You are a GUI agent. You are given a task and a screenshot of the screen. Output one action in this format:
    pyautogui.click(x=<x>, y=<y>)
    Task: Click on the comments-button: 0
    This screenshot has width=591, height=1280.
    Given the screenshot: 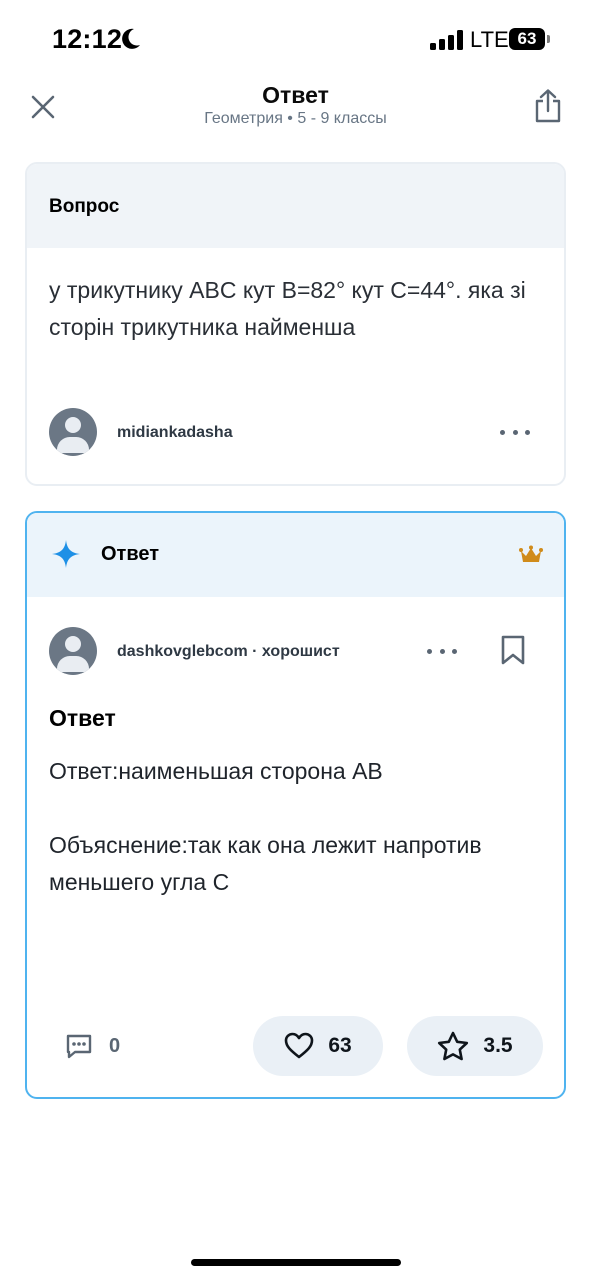 What is the action you would take?
    pyautogui.click(x=92, y=1046)
    